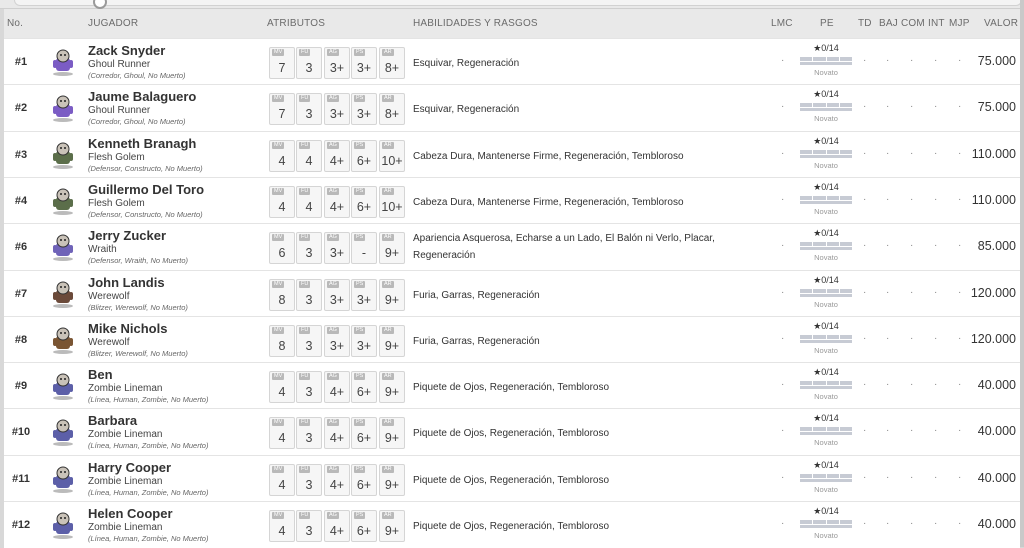 The width and height of the screenshot is (1024, 548). I want to click on experience-bar-secondary, so click(826, 341).